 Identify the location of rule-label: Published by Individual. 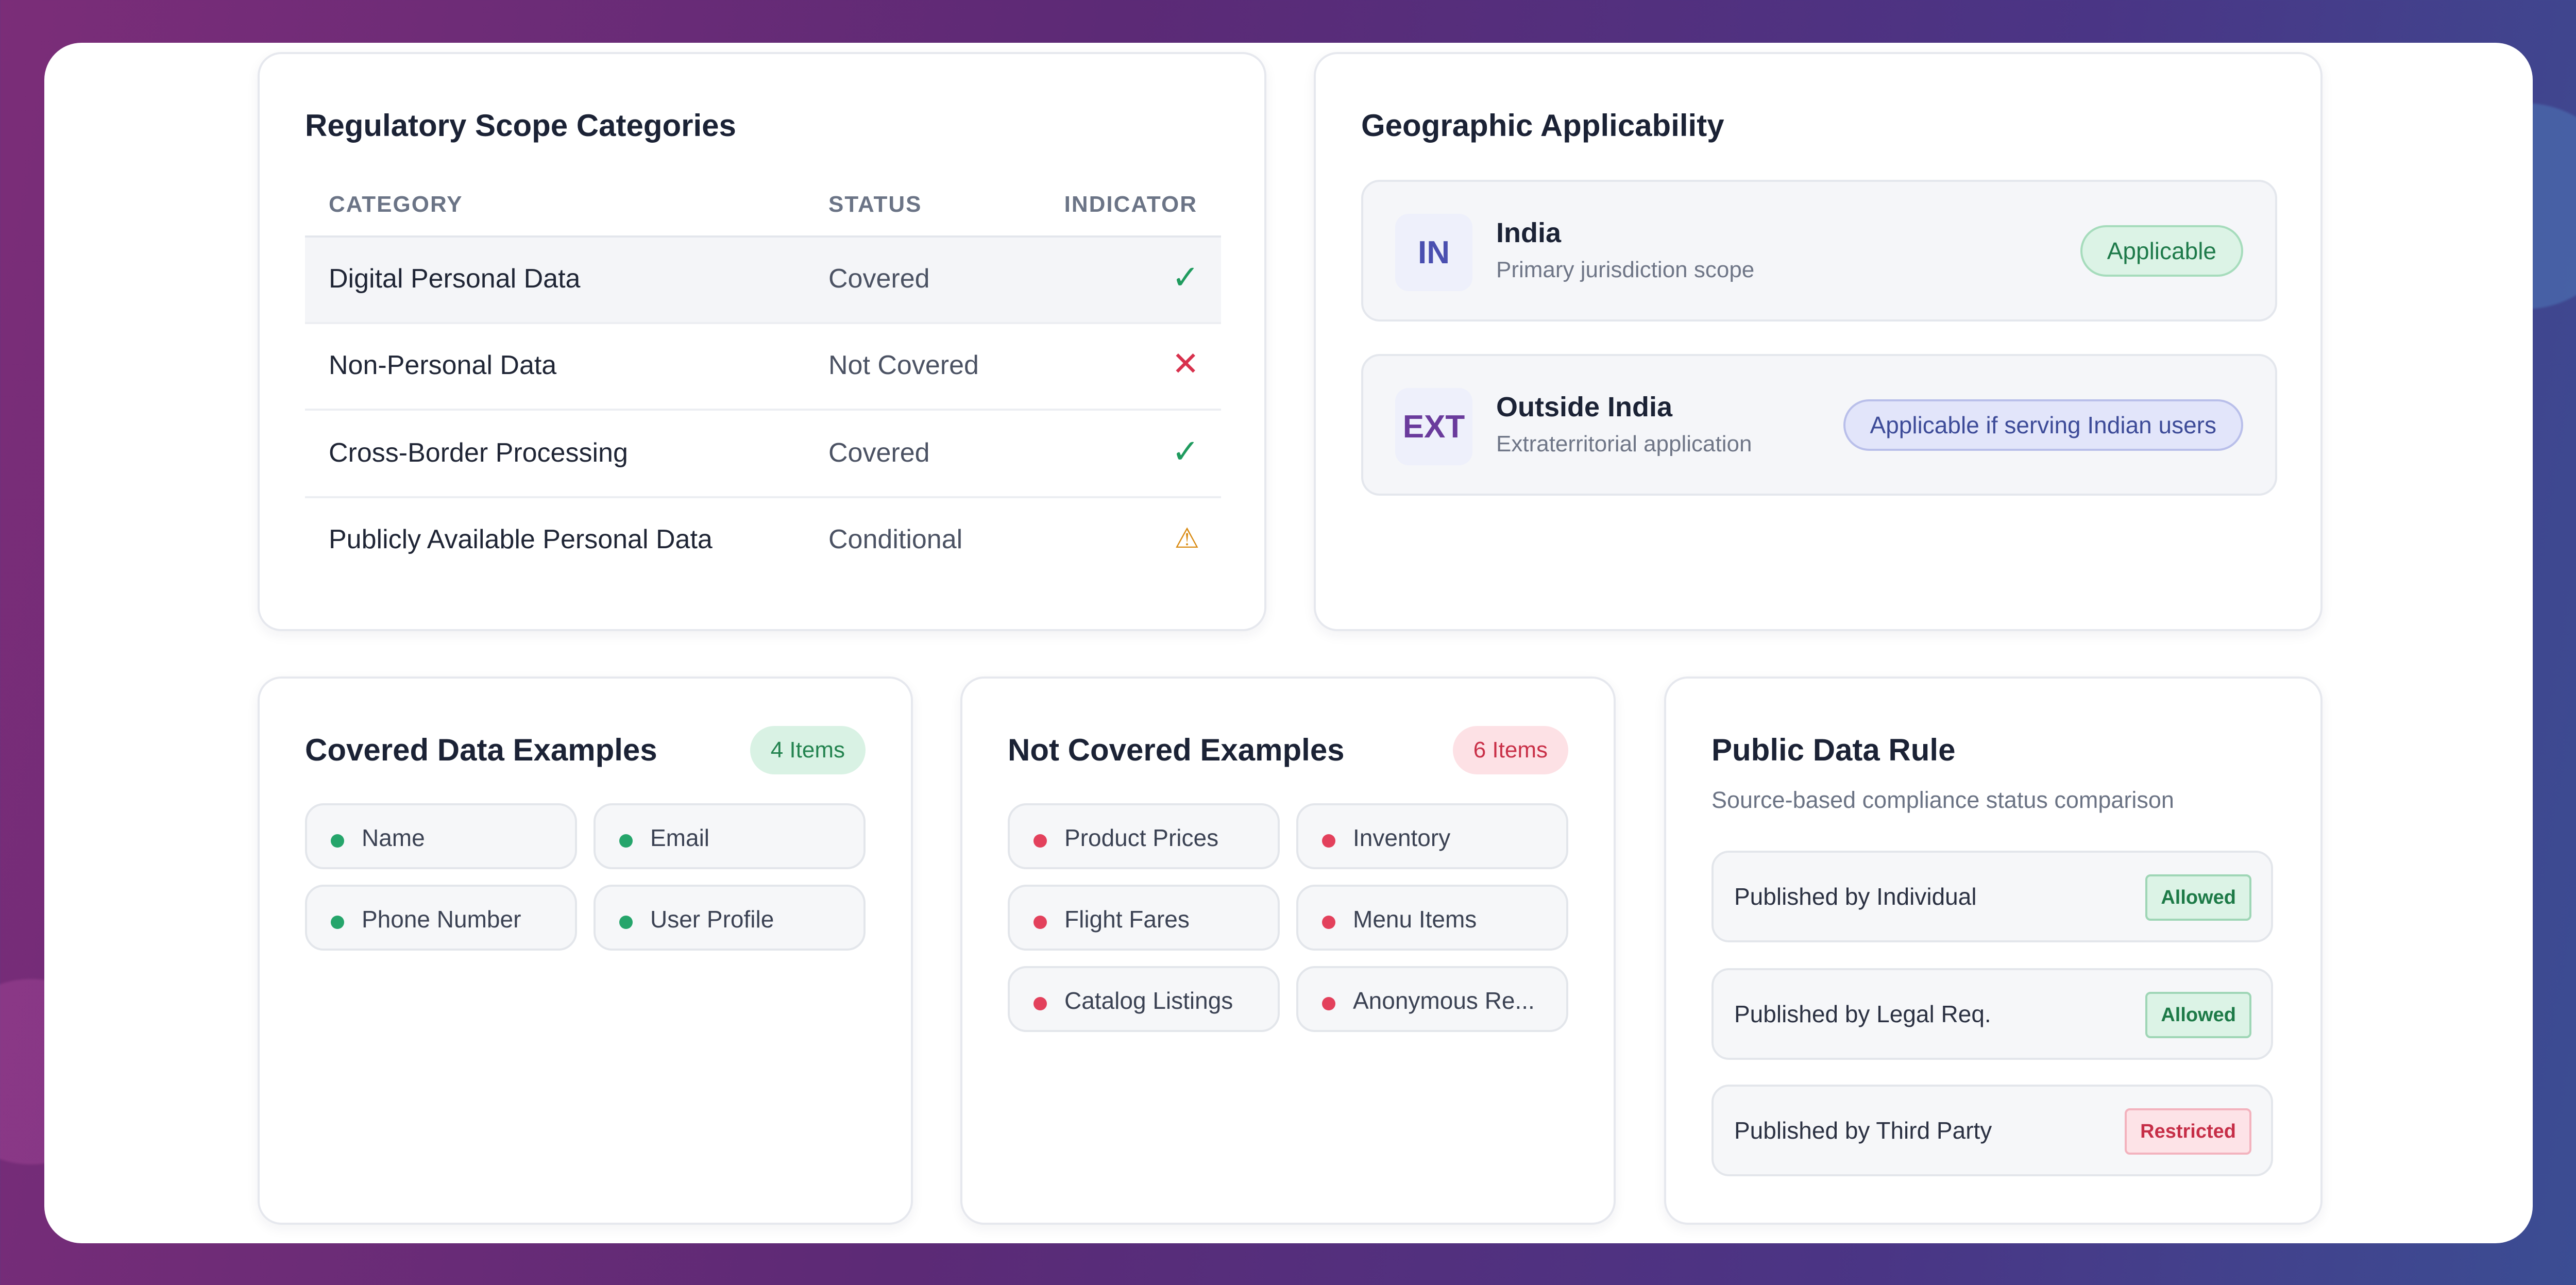
(1855, 896).